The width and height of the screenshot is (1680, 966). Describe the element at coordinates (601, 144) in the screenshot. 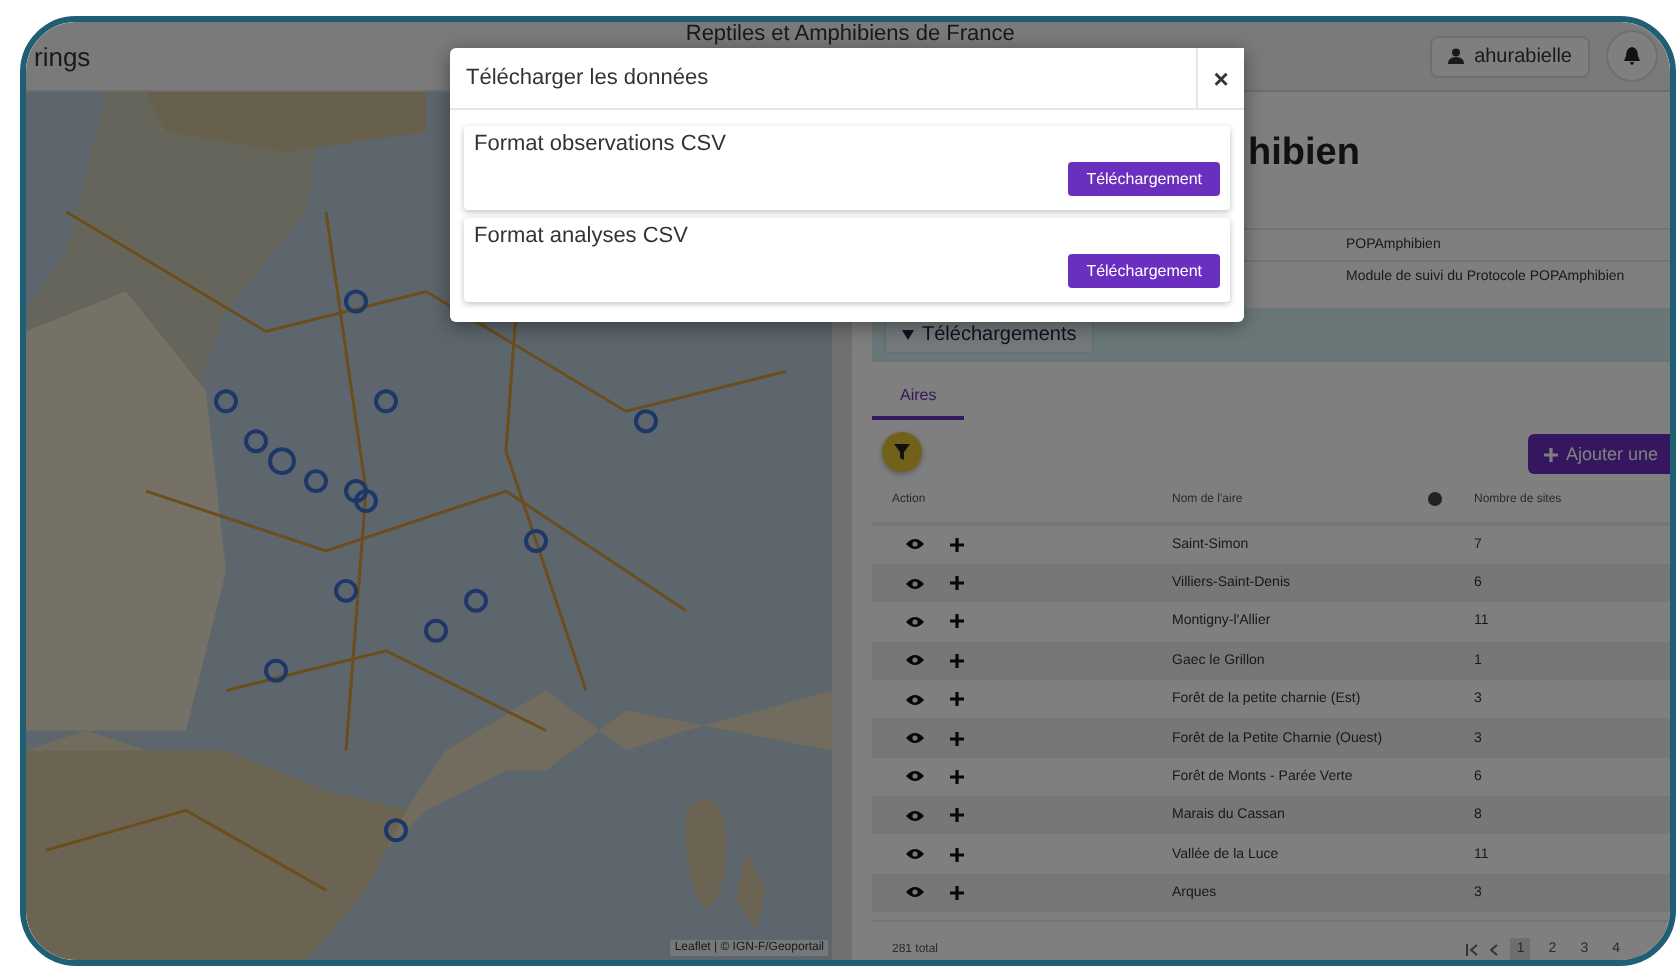

I see `format-title: Format observations CSV` at that location.